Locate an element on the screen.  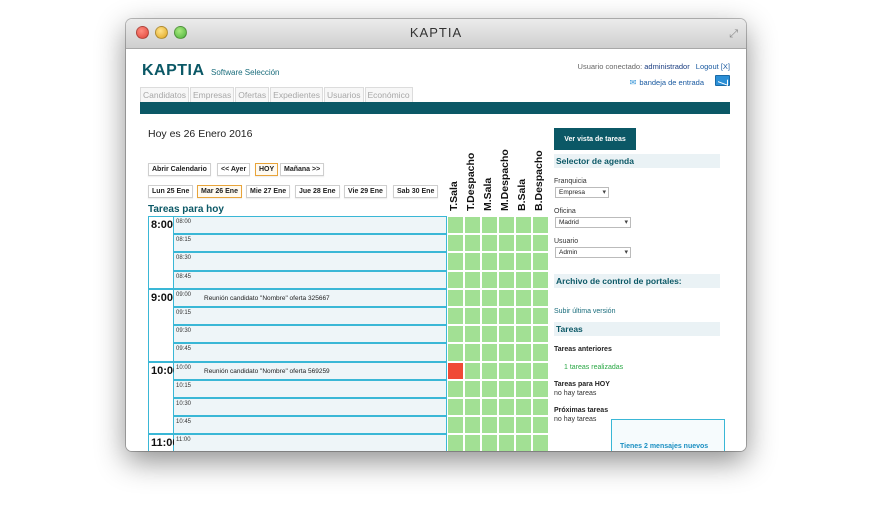
time-slot: 10:15 is located at coordinates (310, 388).